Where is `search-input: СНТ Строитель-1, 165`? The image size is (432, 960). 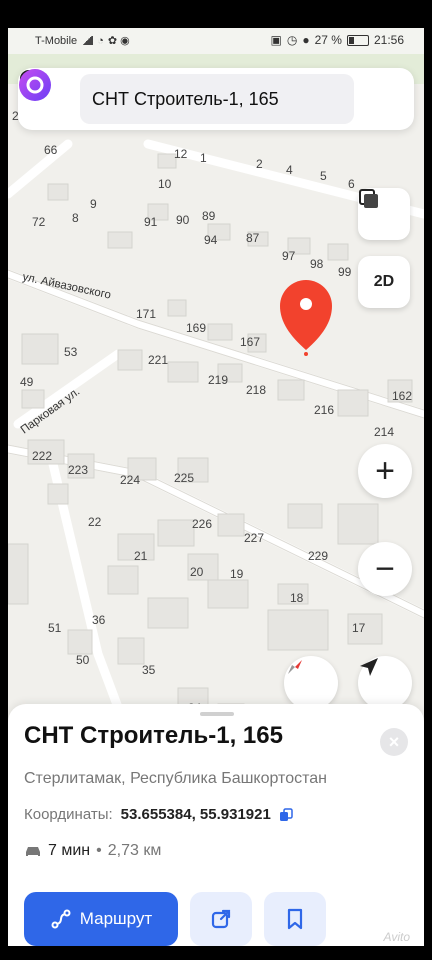
search-input: СНТ Строитель-1, 165 is located at coordinates (217, 99).